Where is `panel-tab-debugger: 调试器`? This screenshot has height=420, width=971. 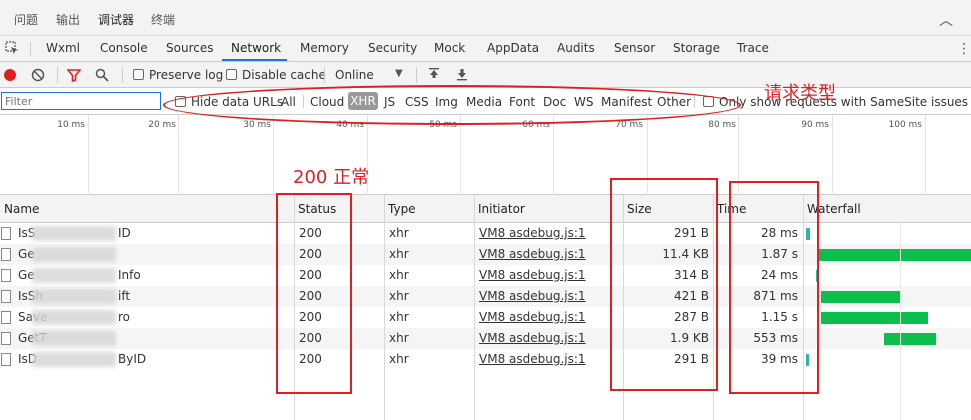
panel-tab-debugger: 调试器 is located at coordinates (116, 19).